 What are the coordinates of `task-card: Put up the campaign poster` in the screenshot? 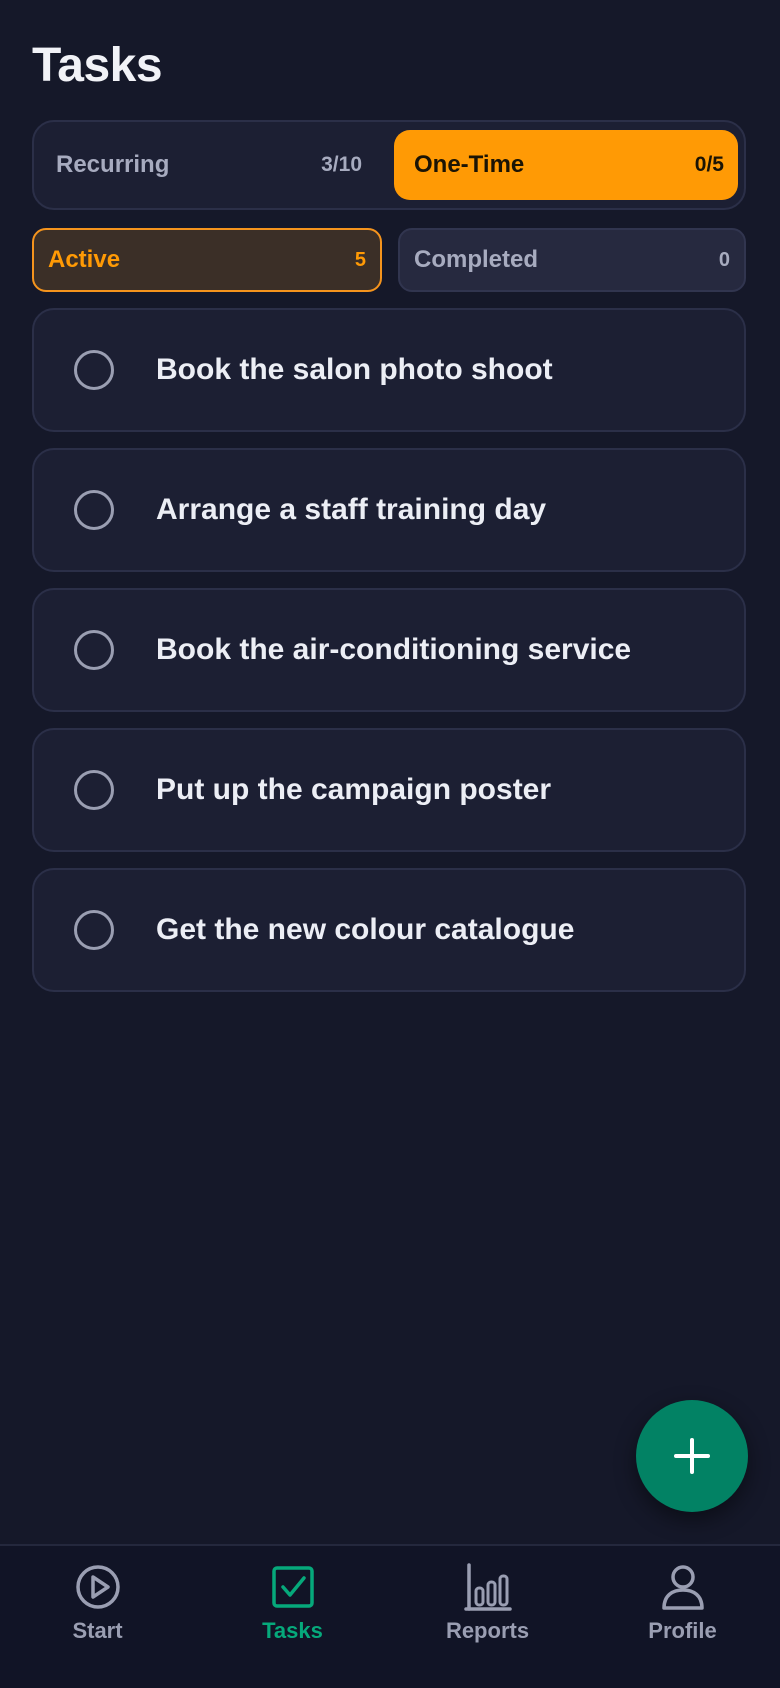 It's located at (389, 790).